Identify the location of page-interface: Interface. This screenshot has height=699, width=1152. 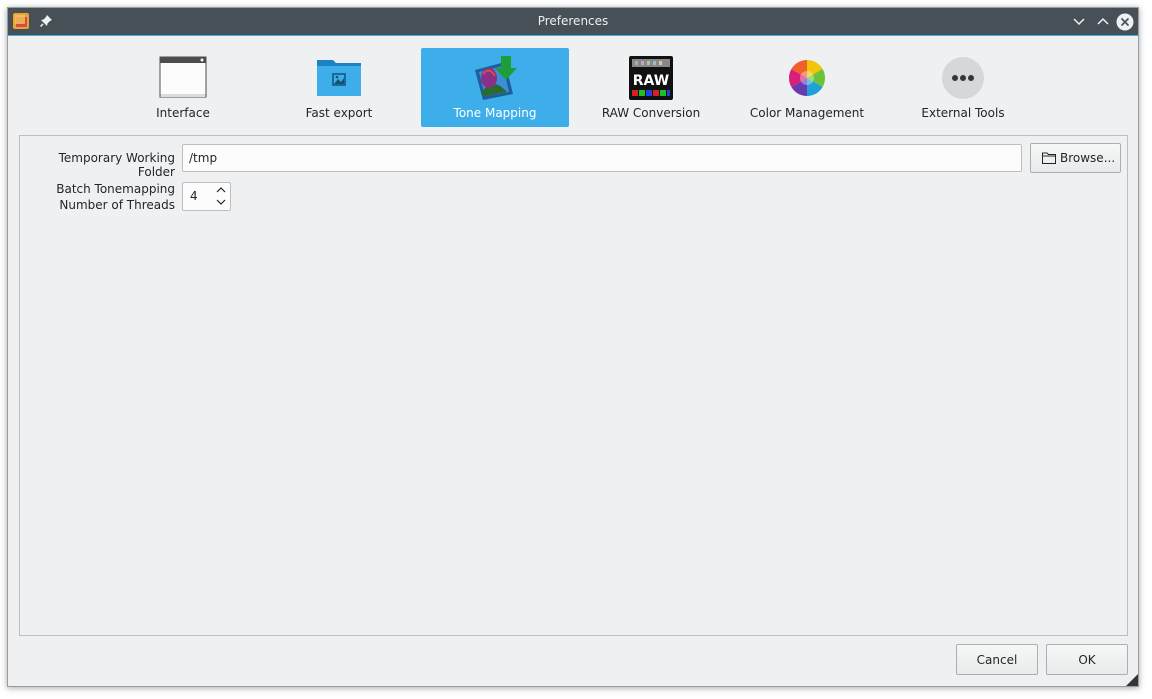
(183, 87).